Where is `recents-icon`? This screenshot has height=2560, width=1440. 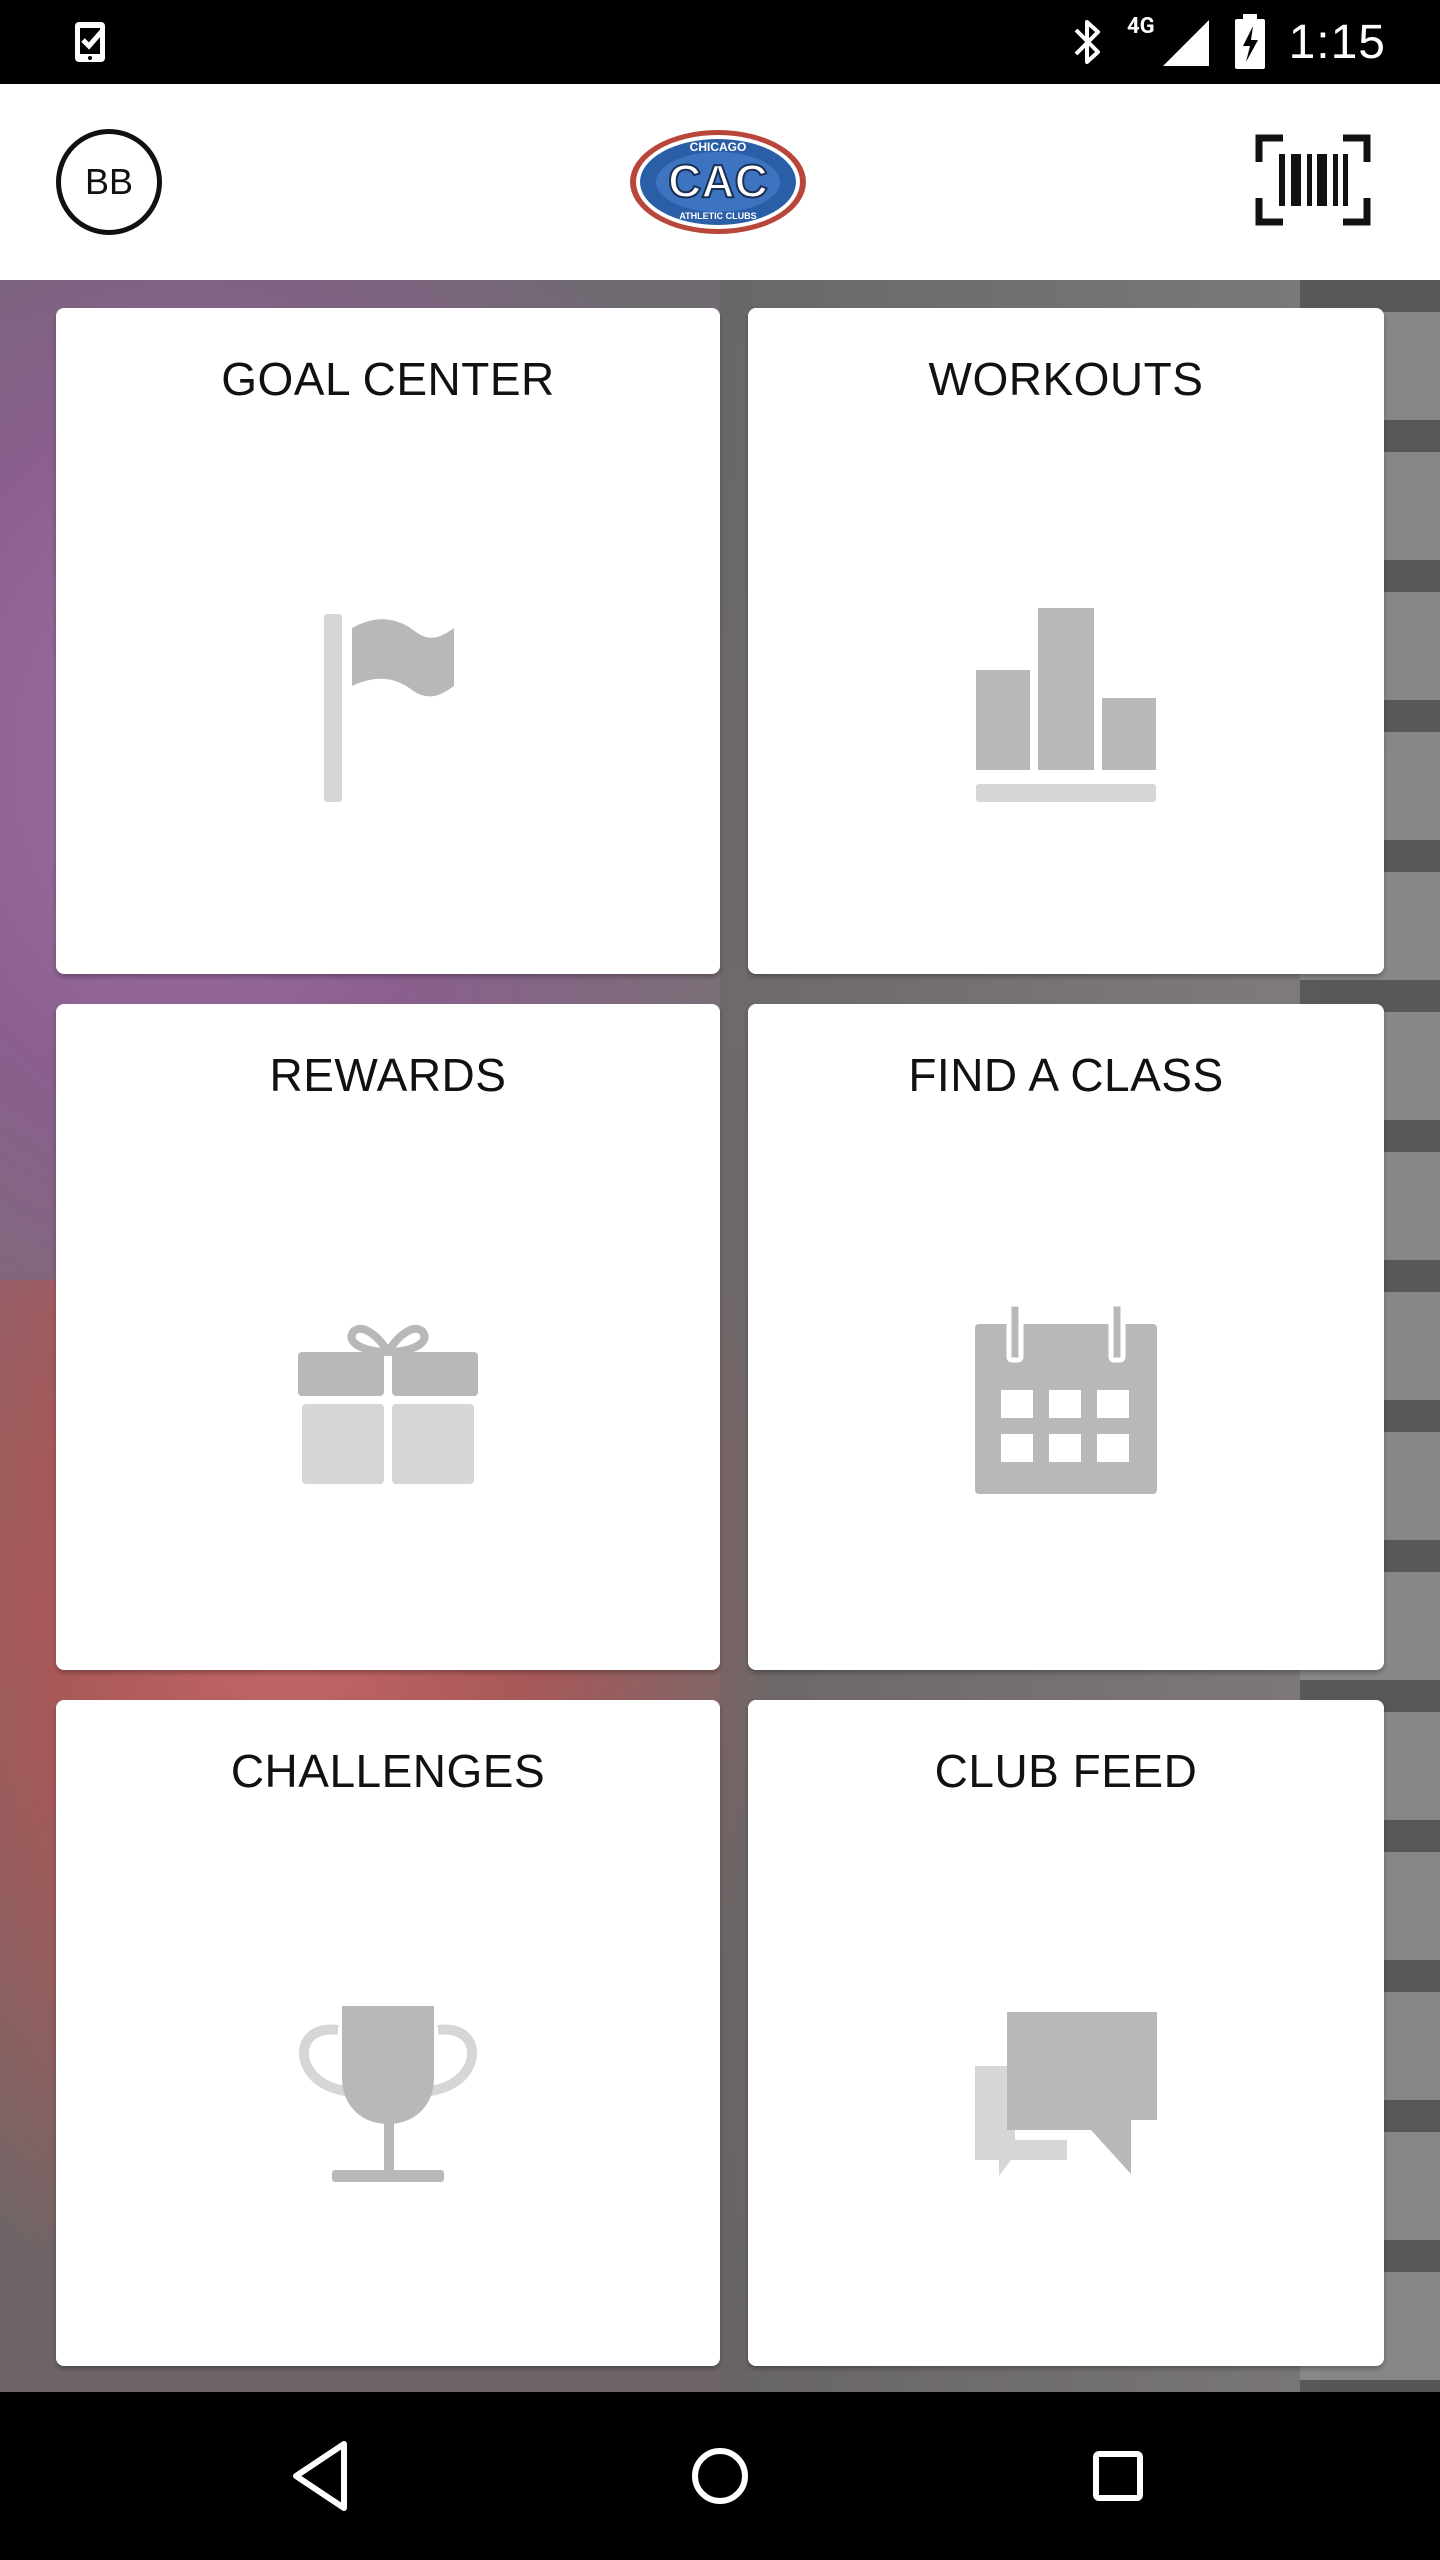 recents-icon is located at coordinates (1118, 2476).